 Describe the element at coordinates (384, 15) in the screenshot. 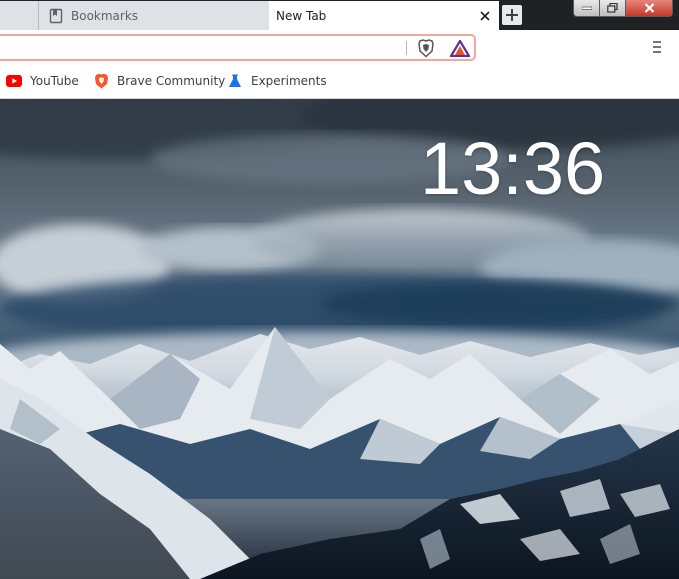

I see `tab-new-tab: New Tab` at that location.